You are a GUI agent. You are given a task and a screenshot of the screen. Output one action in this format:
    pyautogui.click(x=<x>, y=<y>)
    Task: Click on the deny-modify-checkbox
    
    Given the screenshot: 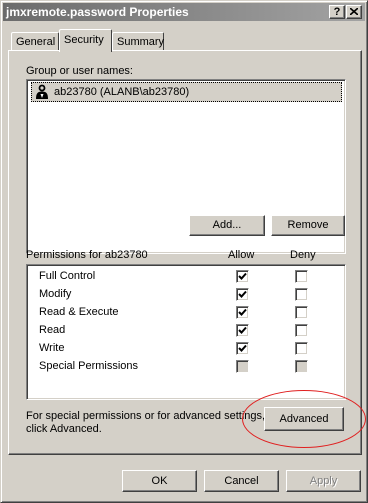 What is the action you would take?
    pyautogui.click(x=301, y=294)
    